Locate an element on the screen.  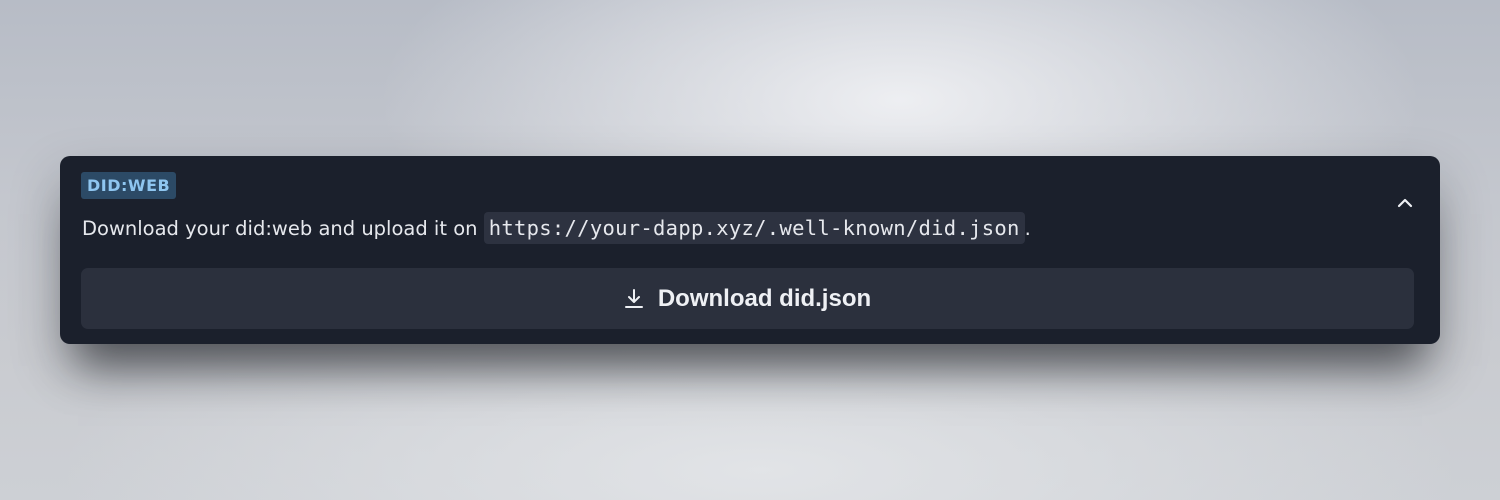
did-web-badge: DID:WEB is located at coordinates (129, 185).